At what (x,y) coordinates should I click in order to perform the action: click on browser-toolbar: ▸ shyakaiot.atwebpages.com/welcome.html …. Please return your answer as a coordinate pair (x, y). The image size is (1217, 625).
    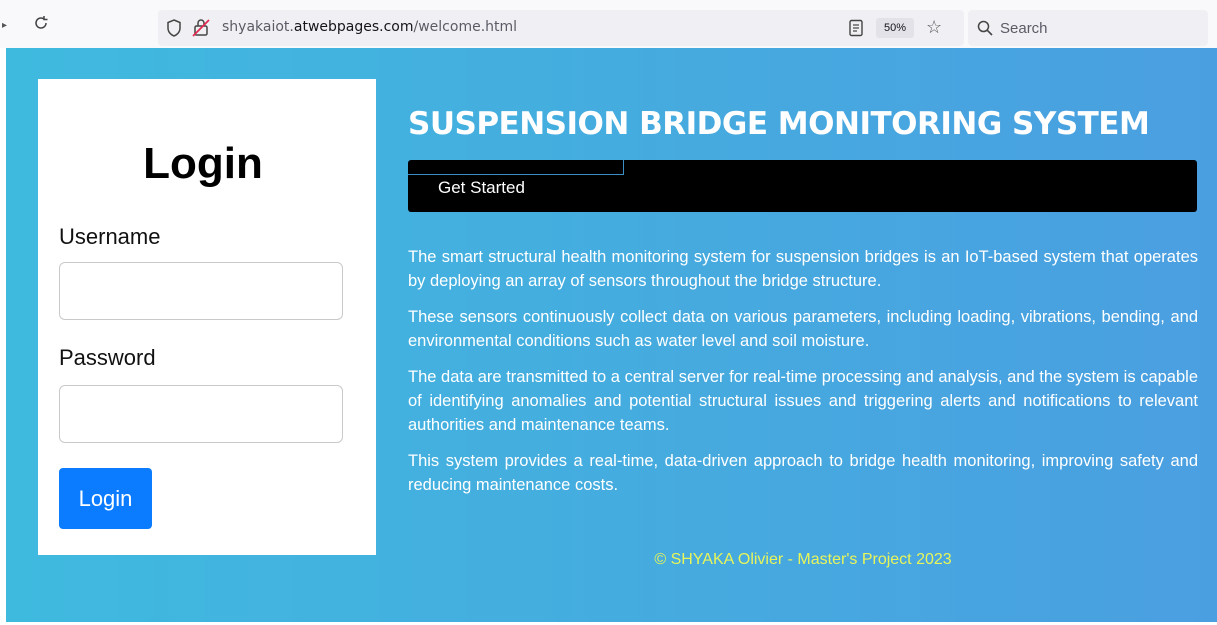
    Looking at the image, I should click on (608, 24).